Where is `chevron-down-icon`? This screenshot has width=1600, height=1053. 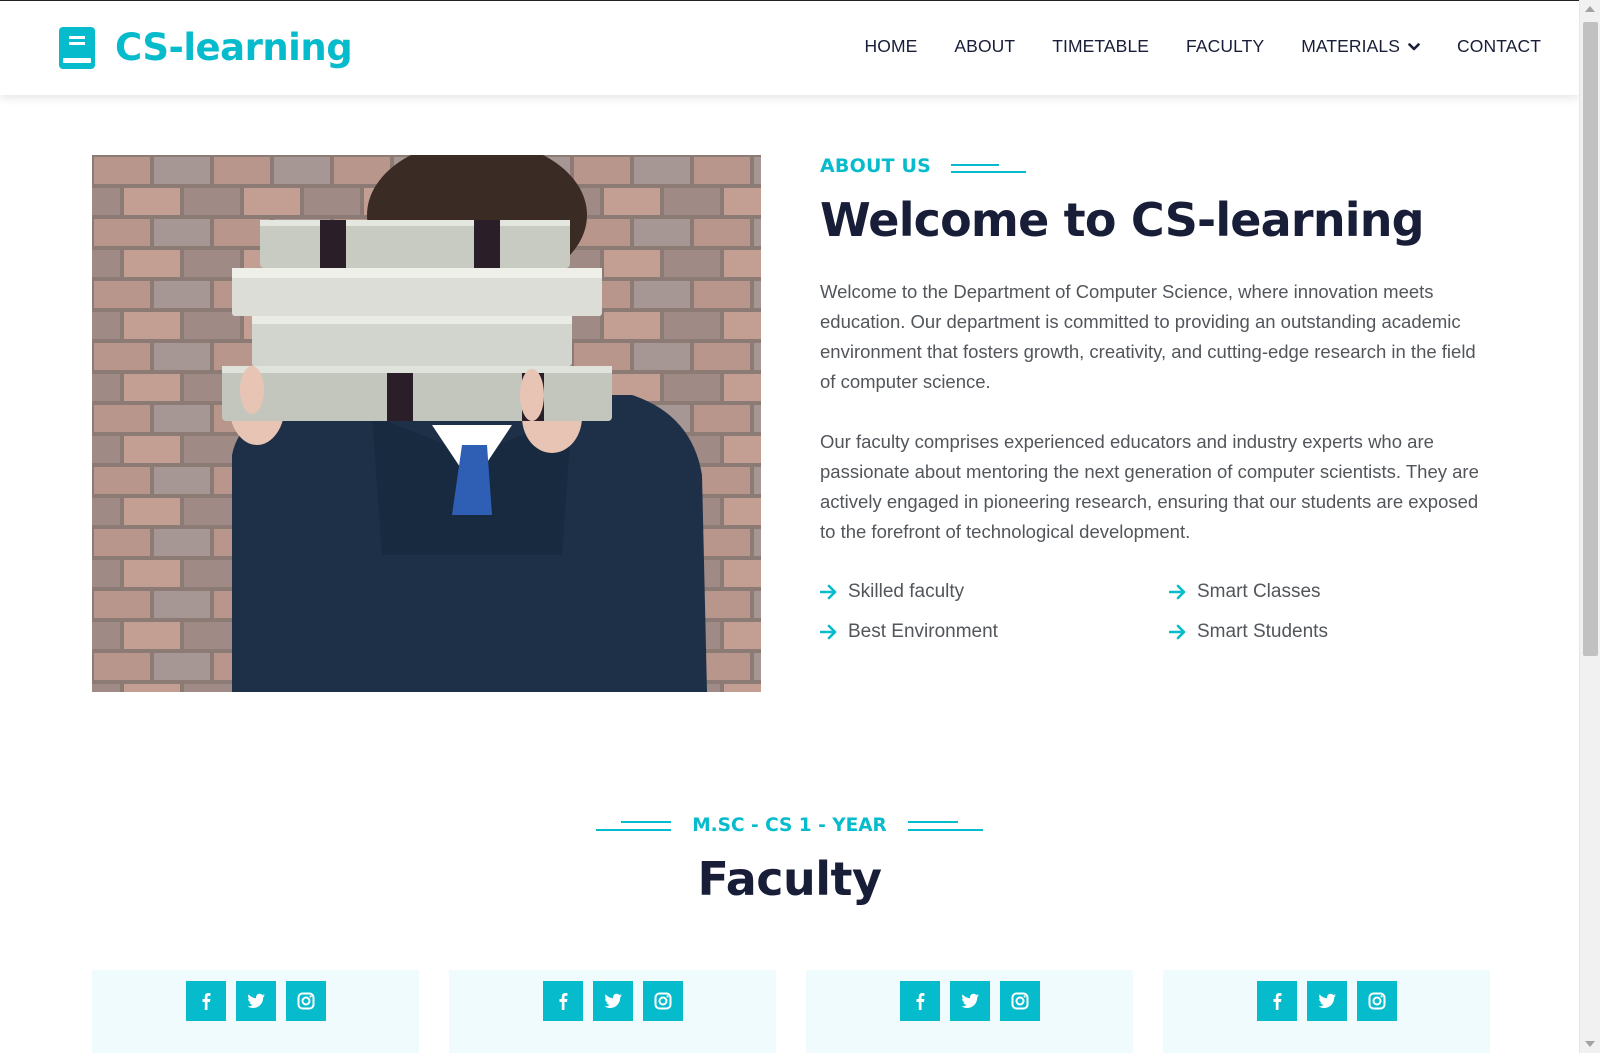 chevron-down-icon is located at coordinates (1414, 47).